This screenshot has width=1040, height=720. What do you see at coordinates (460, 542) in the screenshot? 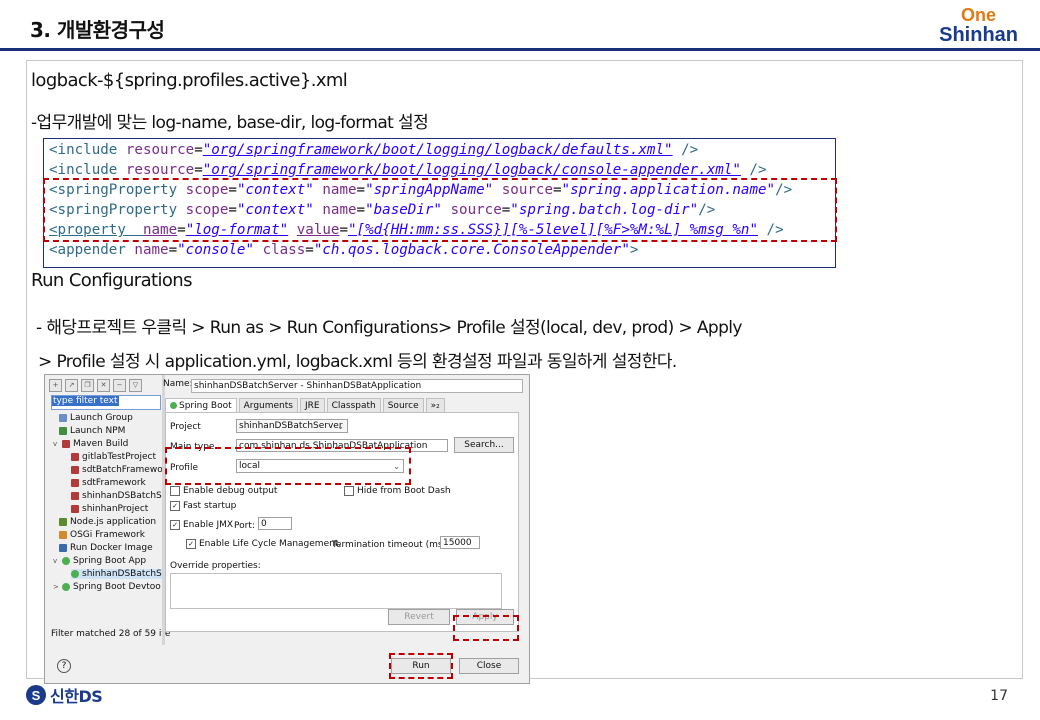
I see `termination-field: 15000` at bounding box center [460, 542].